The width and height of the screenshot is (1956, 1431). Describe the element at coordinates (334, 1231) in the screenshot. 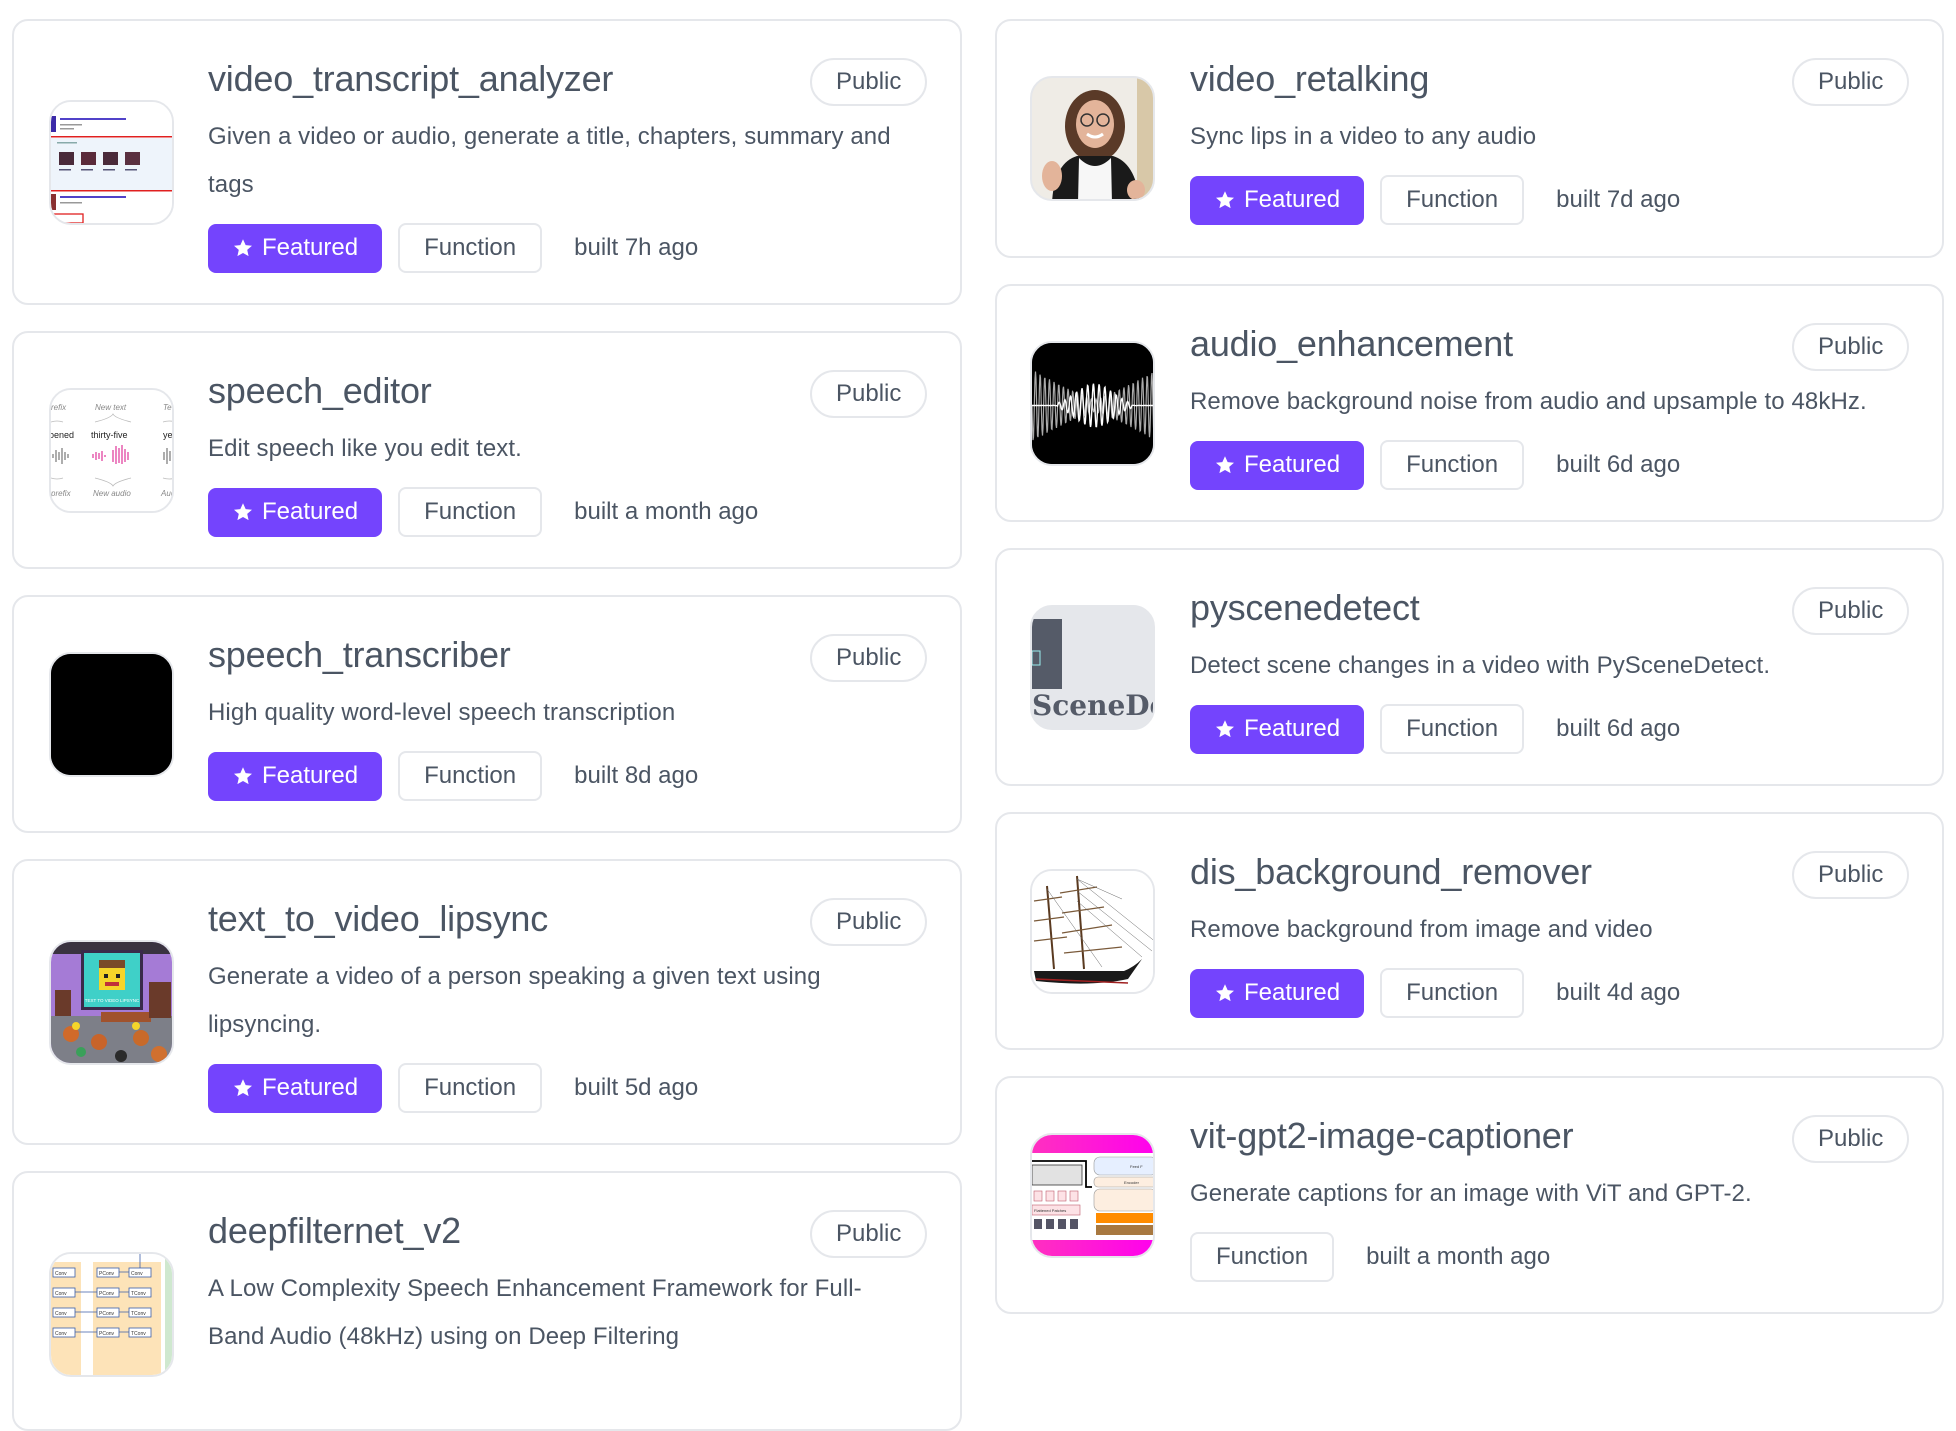

I see `model-title: deepfilternet_v2` at that location.